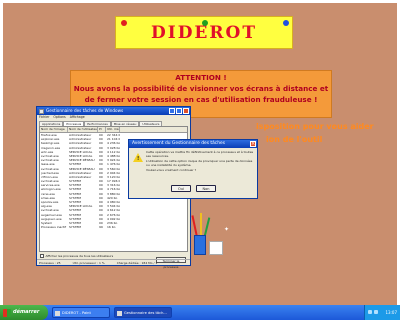 Image resolution: width=400 pixels, height=320 pixels. Describe the element at coordinates (382, 312) in the screenshot. I see `system-tray: 13:07` at that location.